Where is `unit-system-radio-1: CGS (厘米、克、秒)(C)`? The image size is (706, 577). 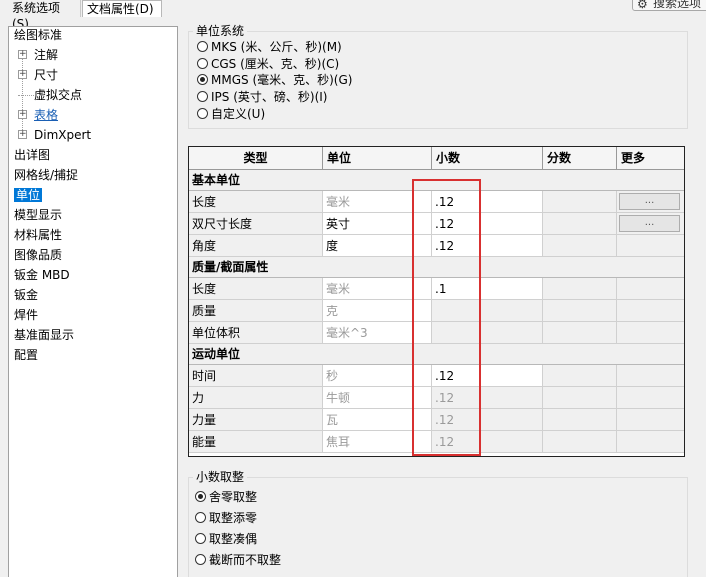 unit-system-radio-1: CGS (厘米、克、秒)(C) is located at coordinates (268, 64).